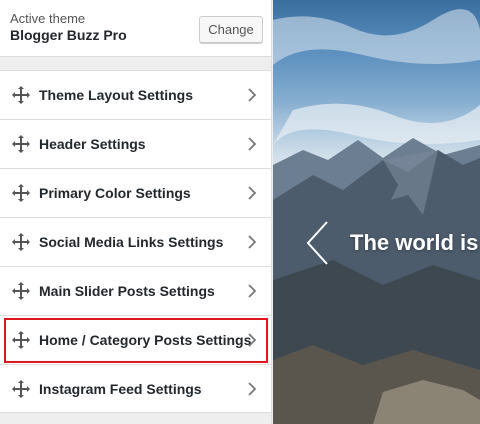 Image resolution: width=480 pixels, height=424 pixels. I want to click on section-label: Primary Color Settings, so click(115, 193).